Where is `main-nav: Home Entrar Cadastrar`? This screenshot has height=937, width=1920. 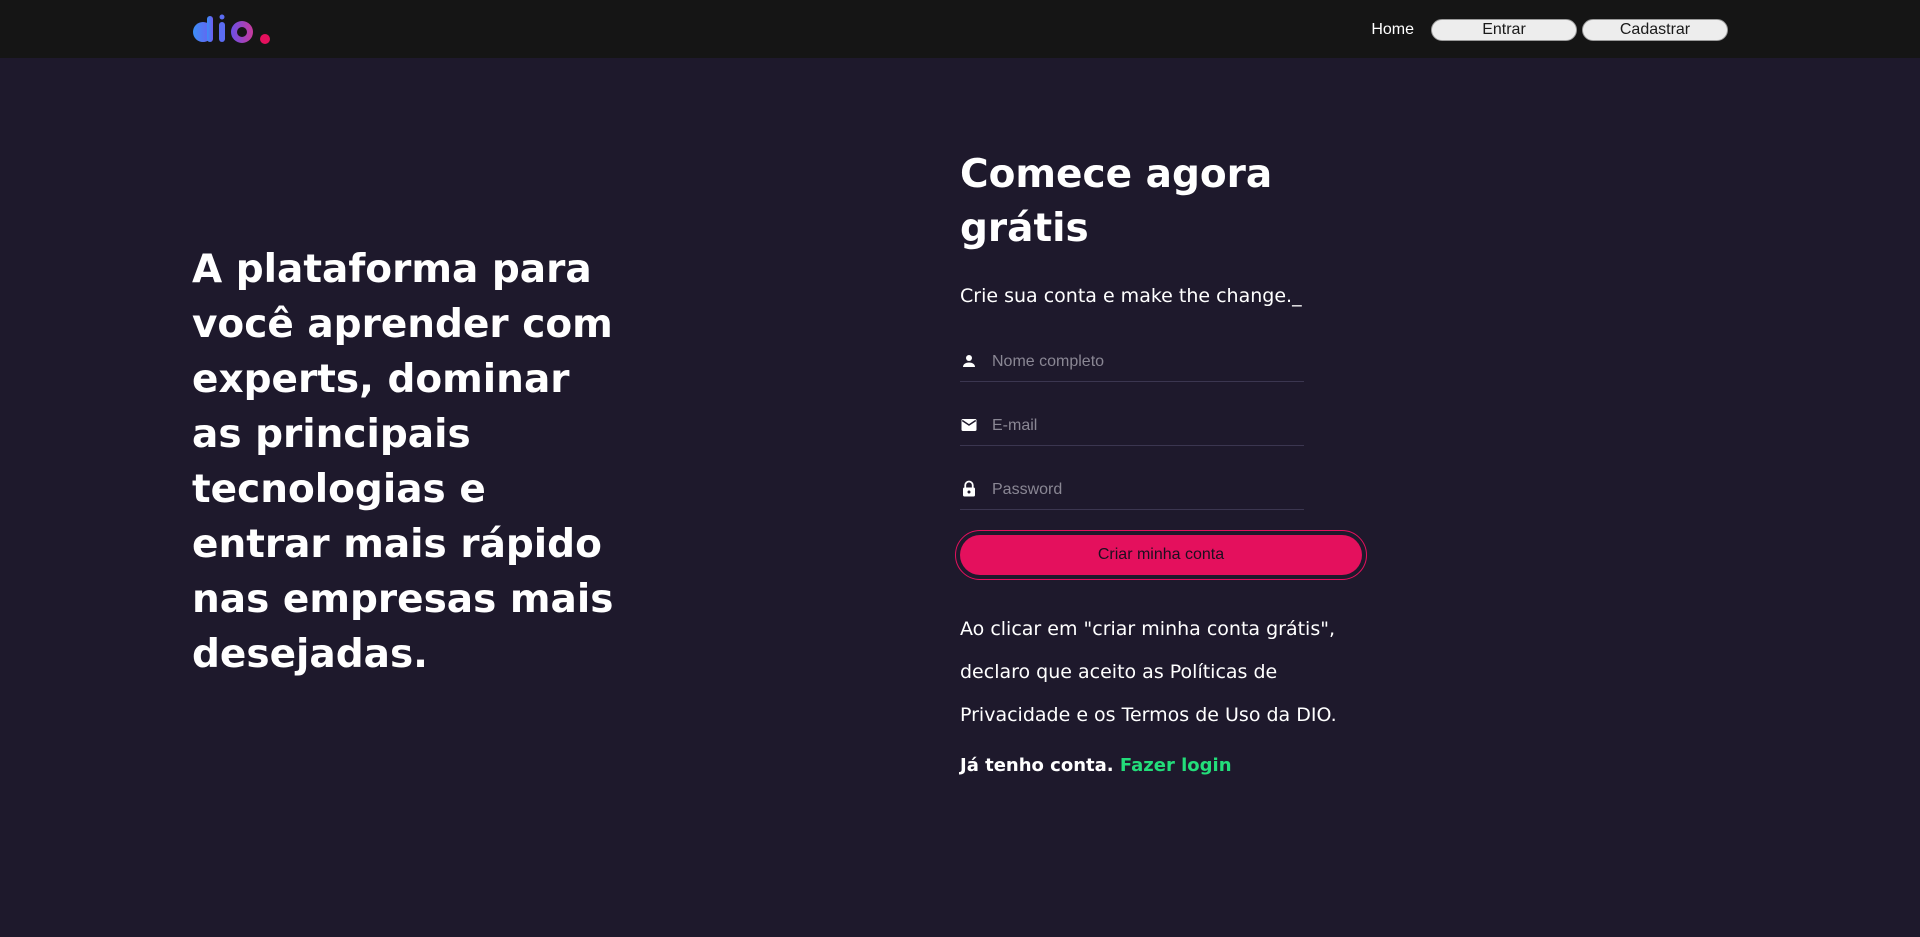
main-nav: Home Entrar Cadastrar is located at coordinates (1549, 30).